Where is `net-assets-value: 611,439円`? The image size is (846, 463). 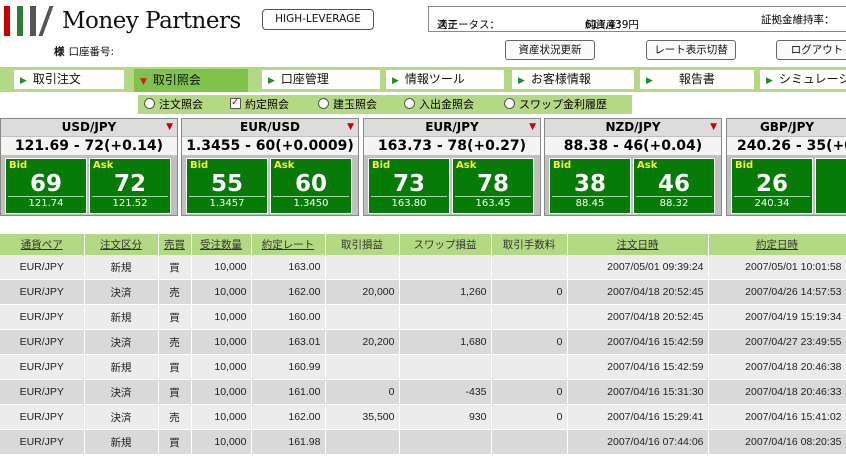 net-assets-value: 611,439円 is located at coordinates (612, 25).